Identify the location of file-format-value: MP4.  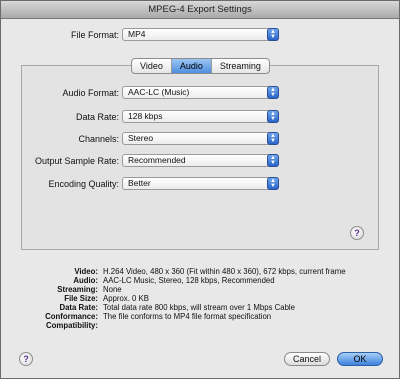
(137, 34).